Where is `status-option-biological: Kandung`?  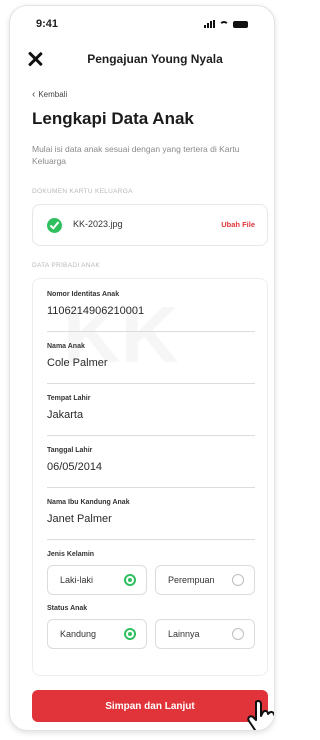
status-option-biological: Kandung is located at coordinates (97, 634).